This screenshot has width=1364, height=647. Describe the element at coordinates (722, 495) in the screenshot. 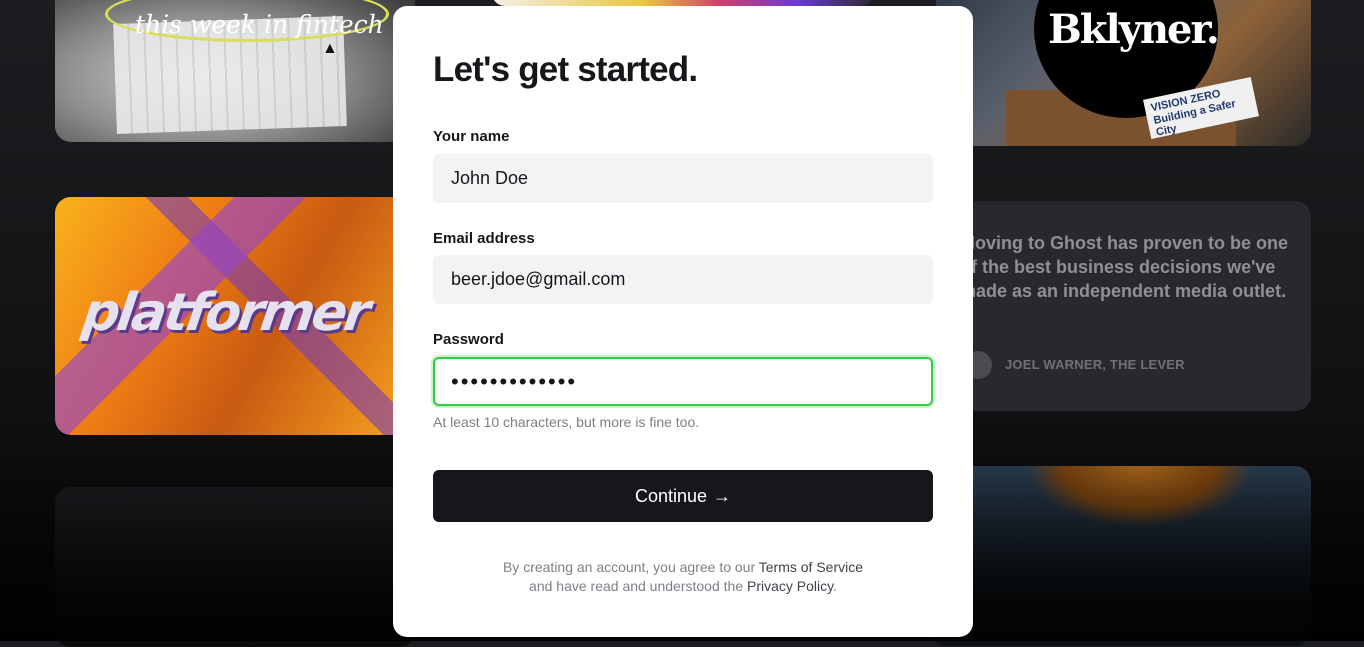

I see `arrow-right-icon: →` at that location.